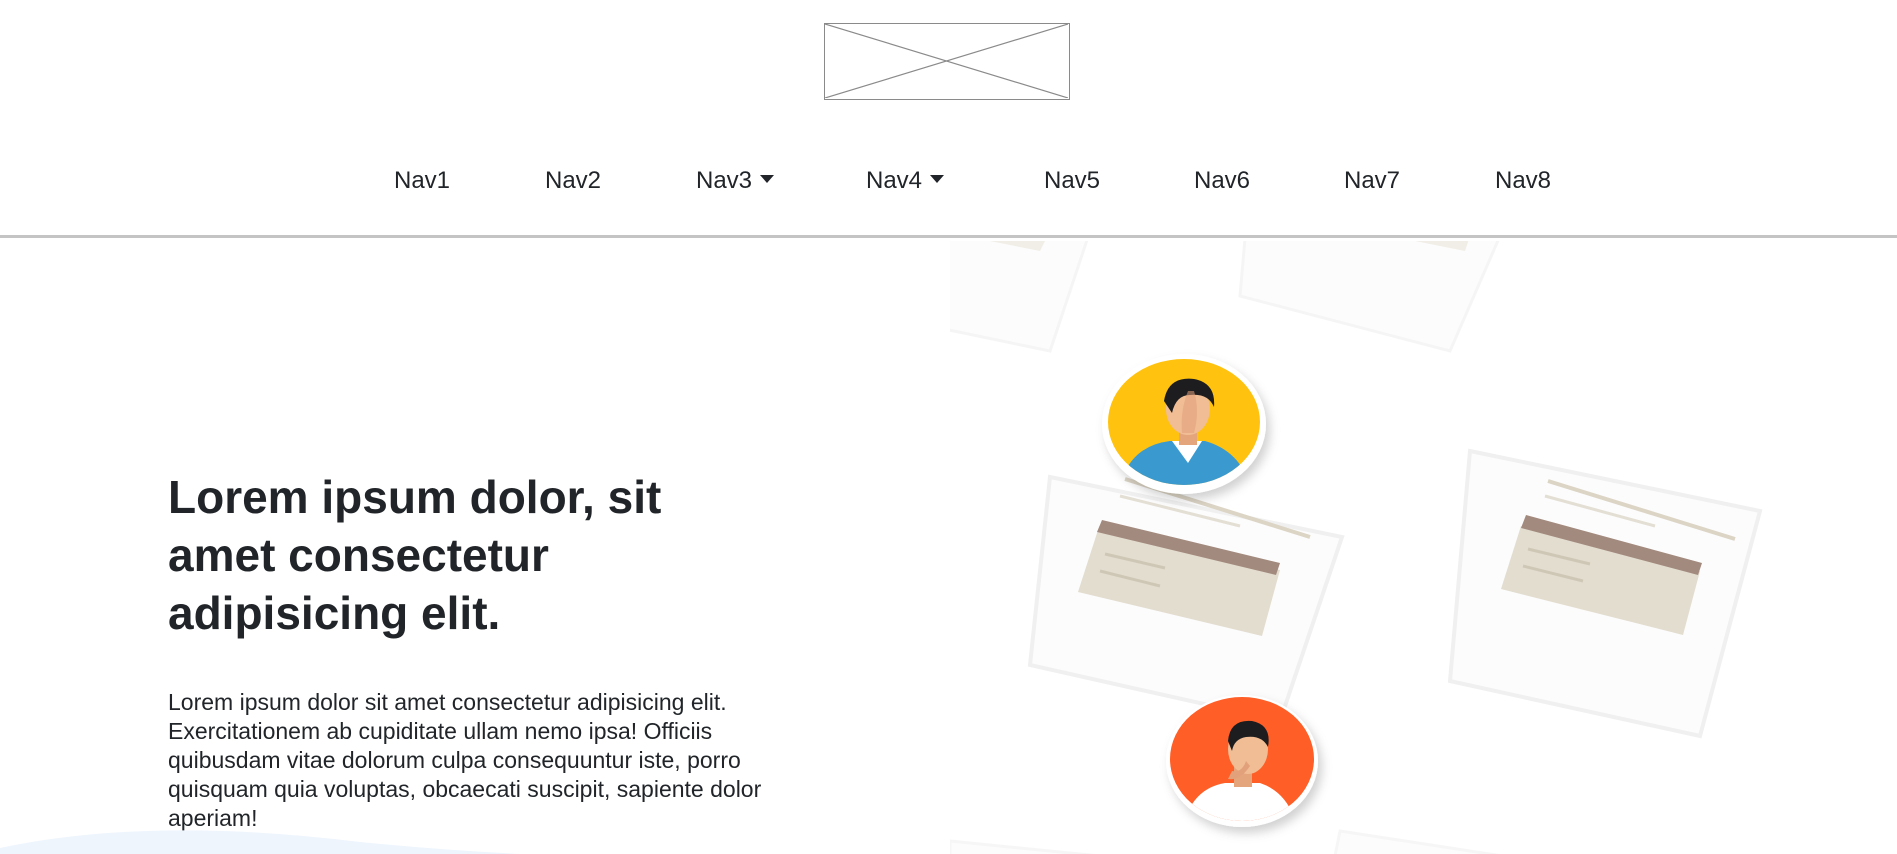 Image resolution: width=1897 pixels, height=854 pixels. I want to click on nav-item-8: Nav8, so click(1523, 181).